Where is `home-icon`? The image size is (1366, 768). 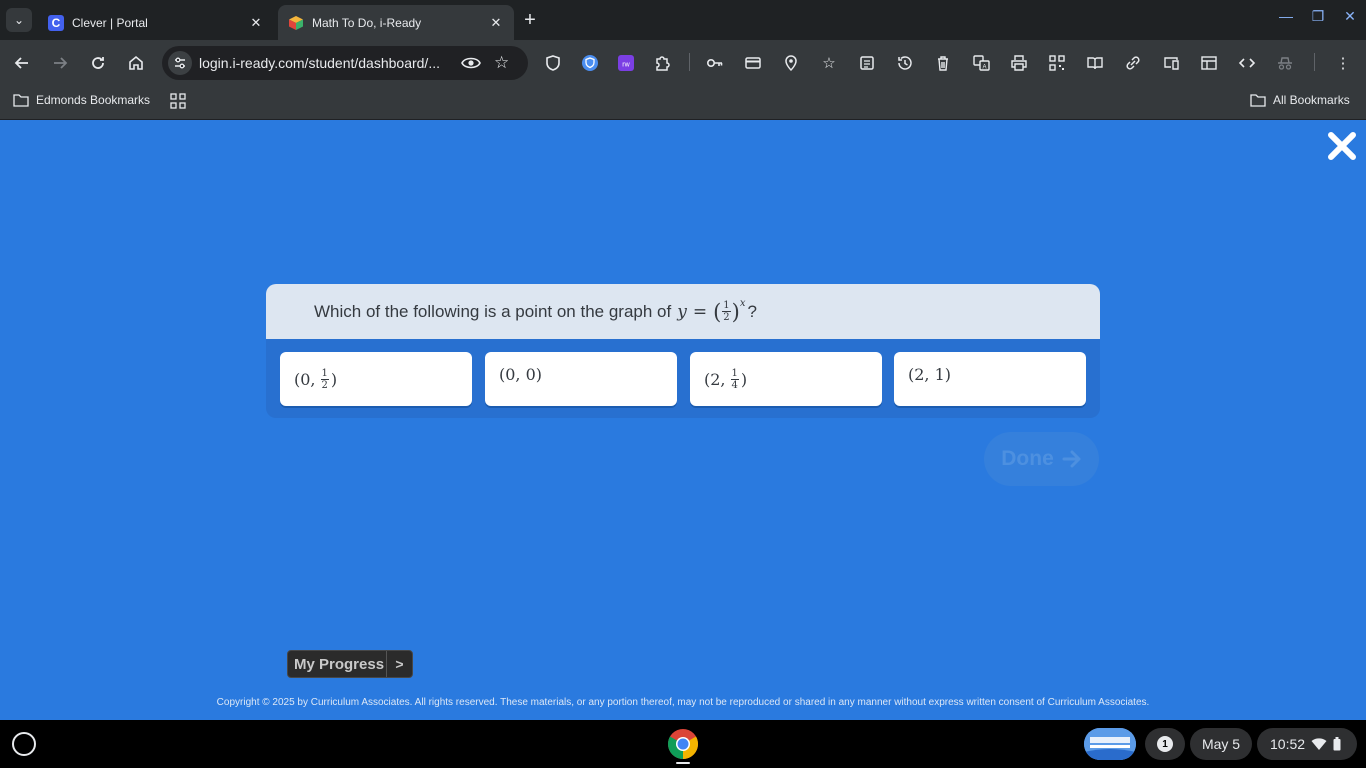 home-icon is located at coordinates (136, 63).